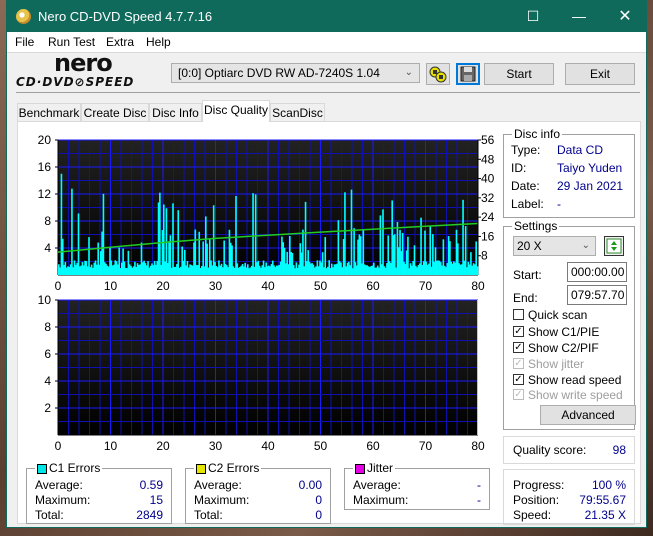  What do you see at coordinates (554, 246) in the screenshot?
I see `speed-select: 20 X ⌄` at bounding box center [554, 246].